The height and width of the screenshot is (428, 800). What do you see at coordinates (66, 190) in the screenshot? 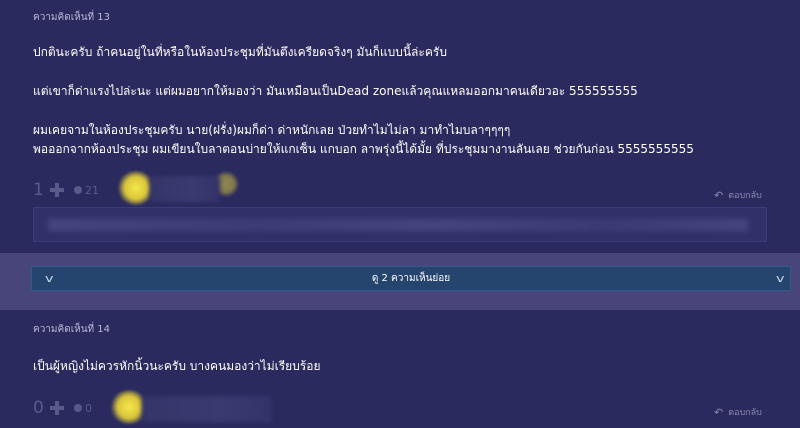
I see `comment-stats: 1 21` at bounding box center [66, 190].